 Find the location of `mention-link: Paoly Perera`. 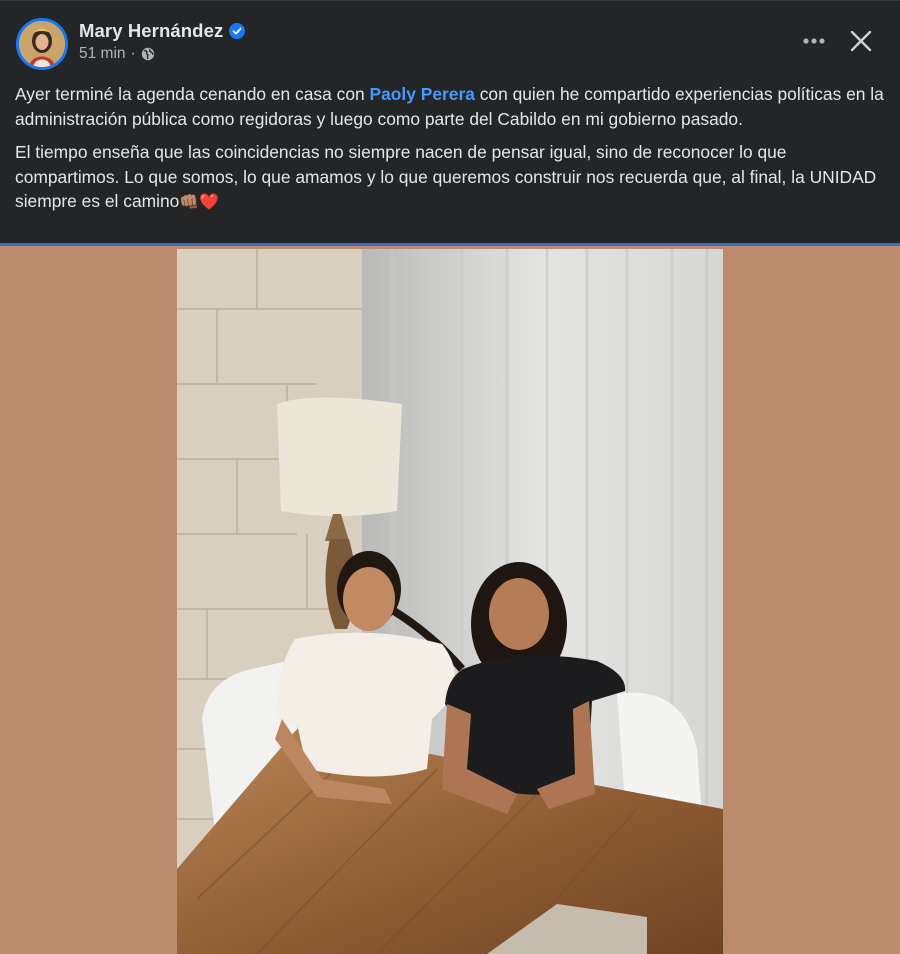

mention-link: Paoly Perera is located at coordinates (422, 94).